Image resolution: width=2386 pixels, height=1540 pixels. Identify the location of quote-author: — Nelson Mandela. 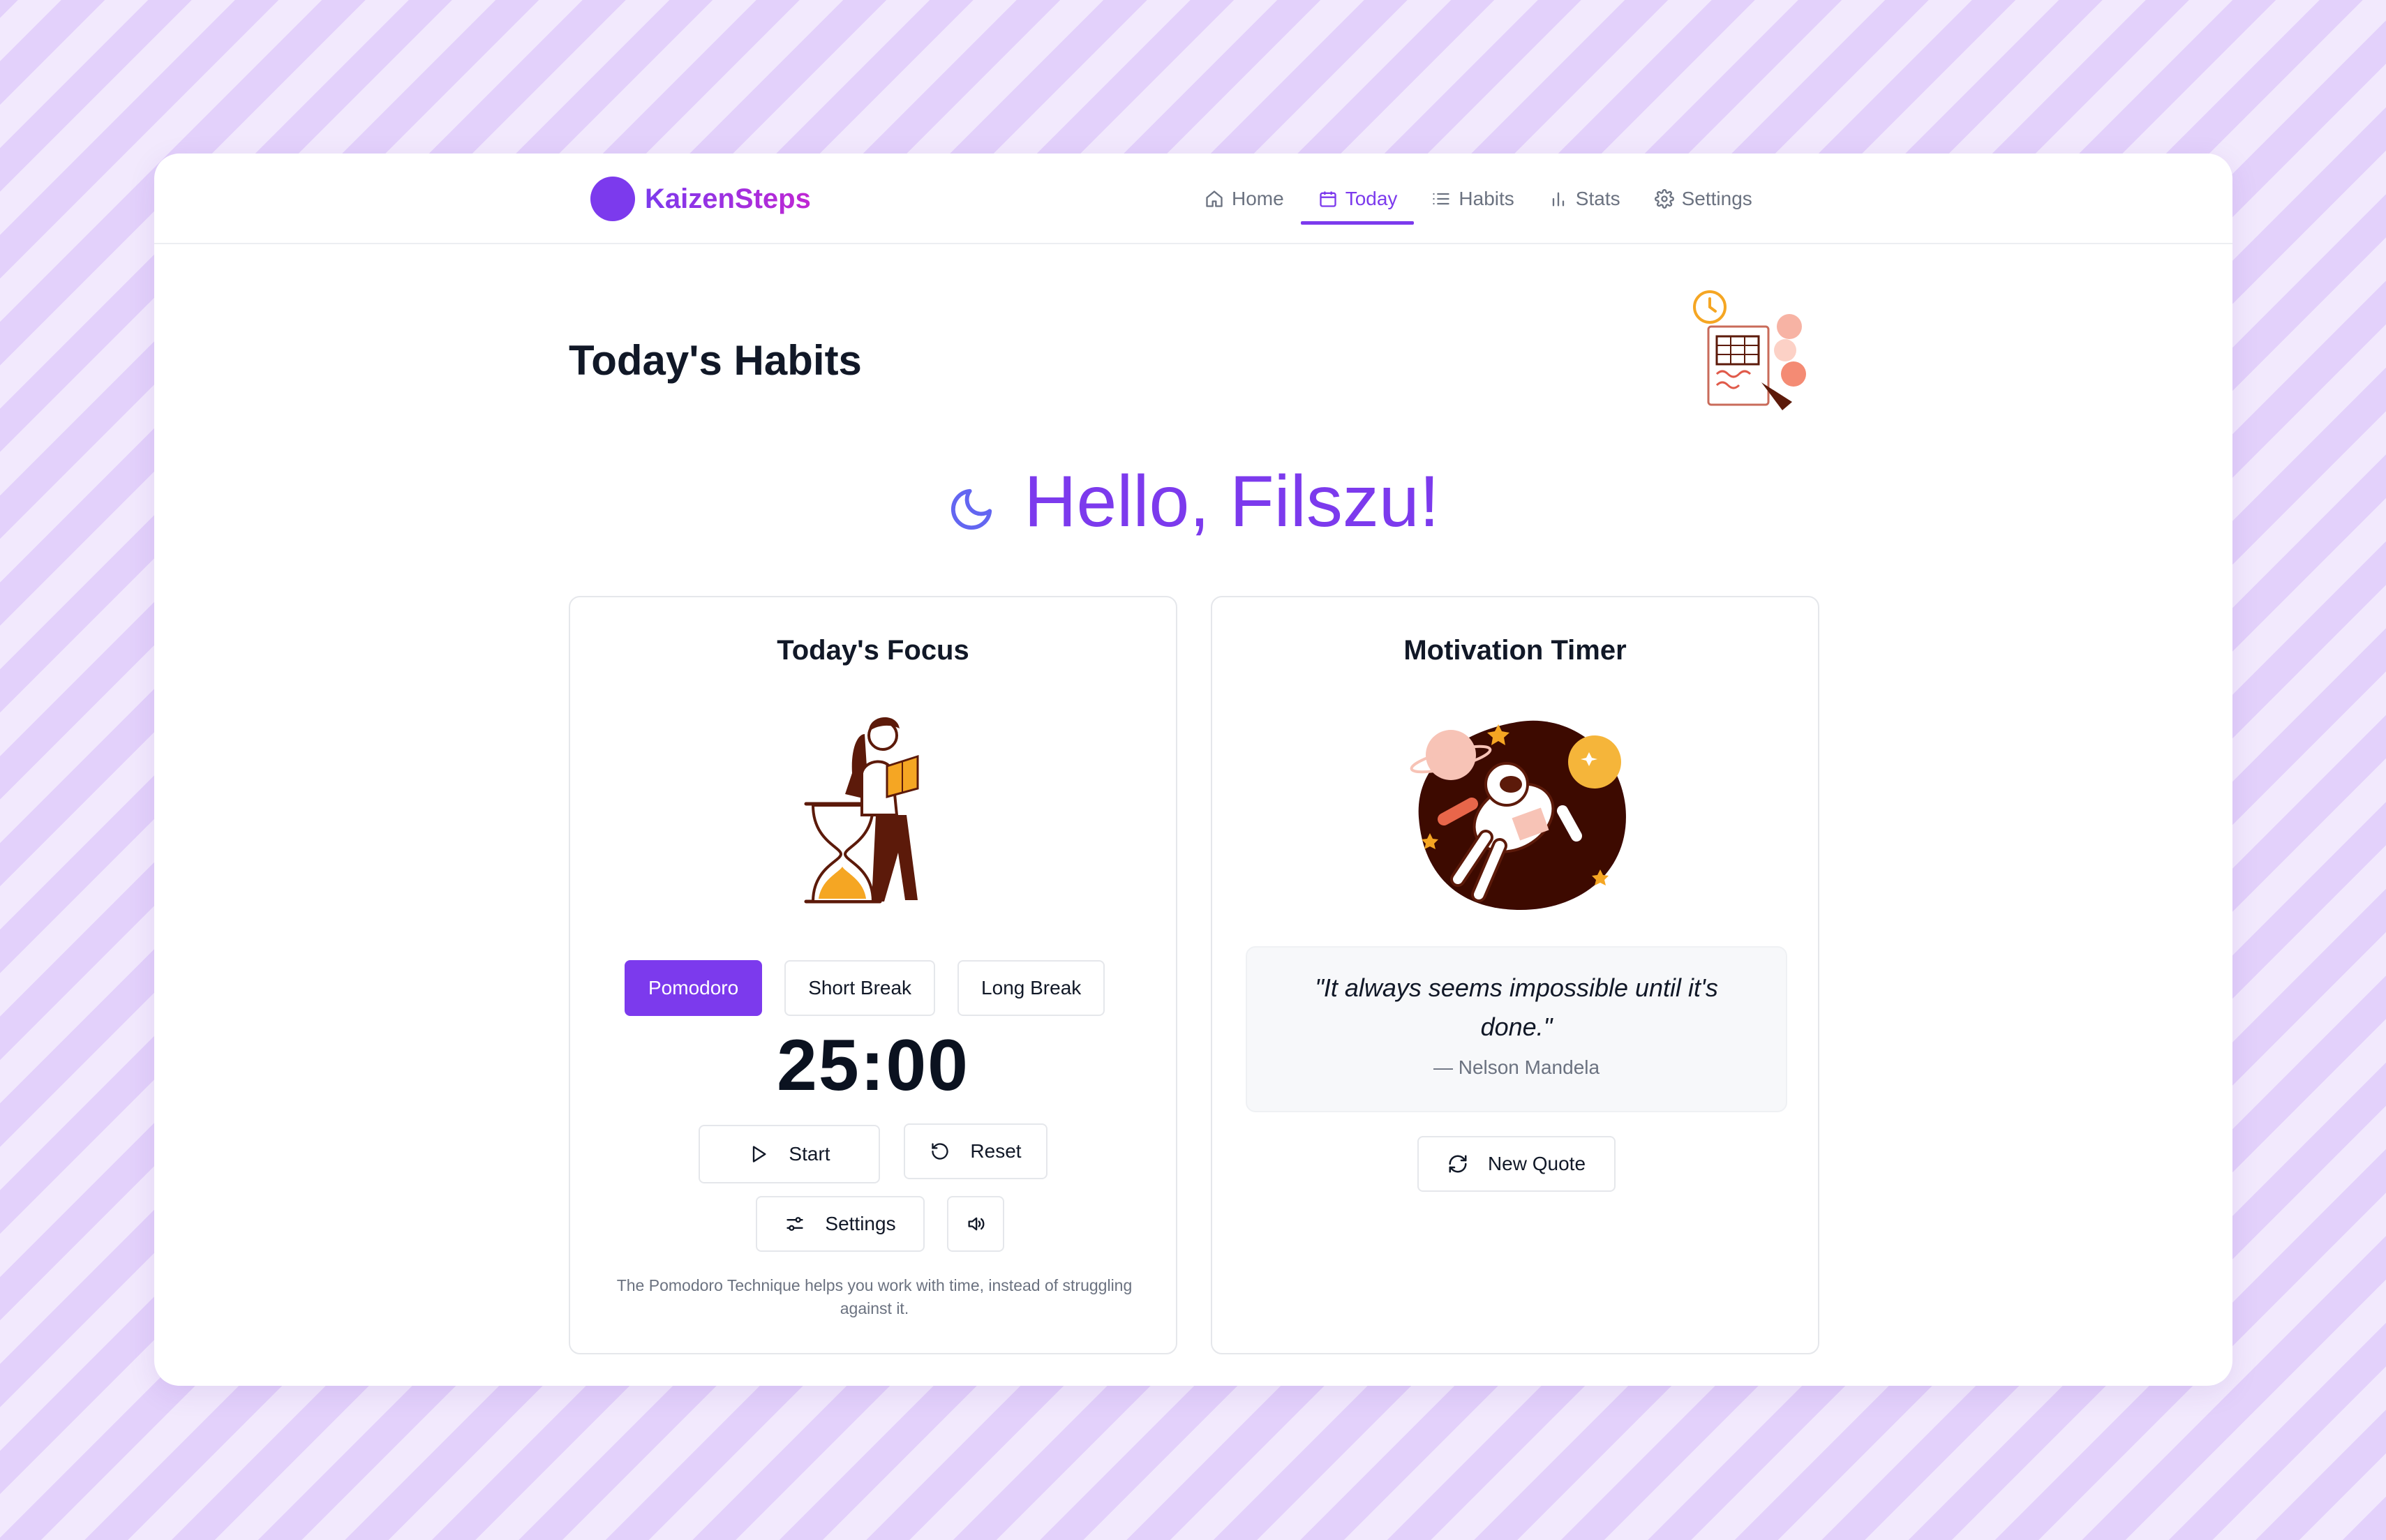
(1516, 1067).